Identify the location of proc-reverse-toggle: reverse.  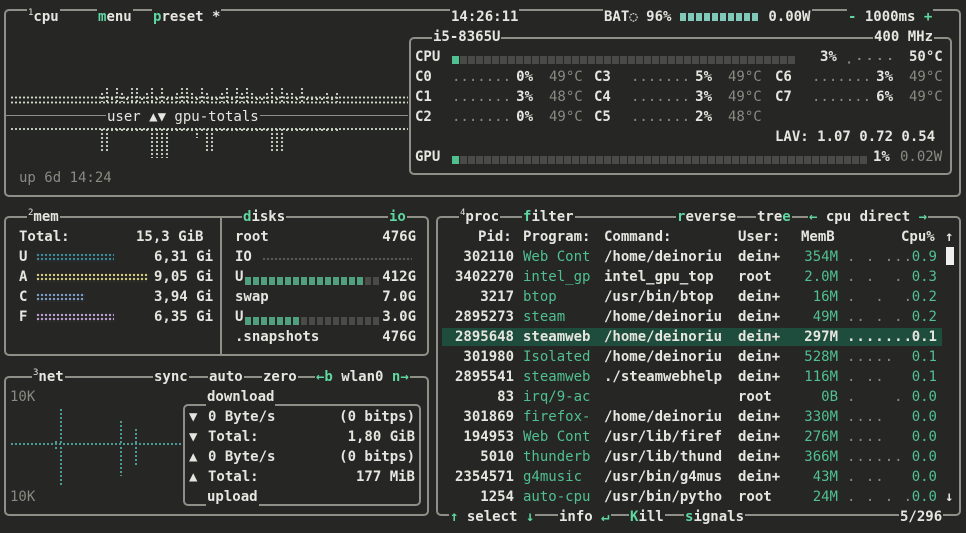
(707, 217).